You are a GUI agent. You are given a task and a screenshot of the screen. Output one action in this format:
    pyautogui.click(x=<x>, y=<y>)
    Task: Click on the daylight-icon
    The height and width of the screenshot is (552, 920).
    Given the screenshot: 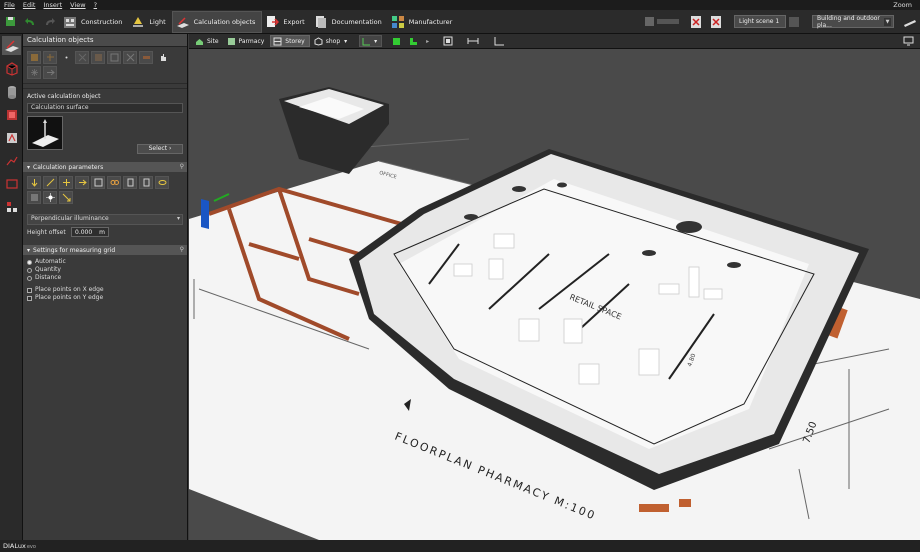 What is the action you would take?
    pyautogui.click(x=34, y=197)
    